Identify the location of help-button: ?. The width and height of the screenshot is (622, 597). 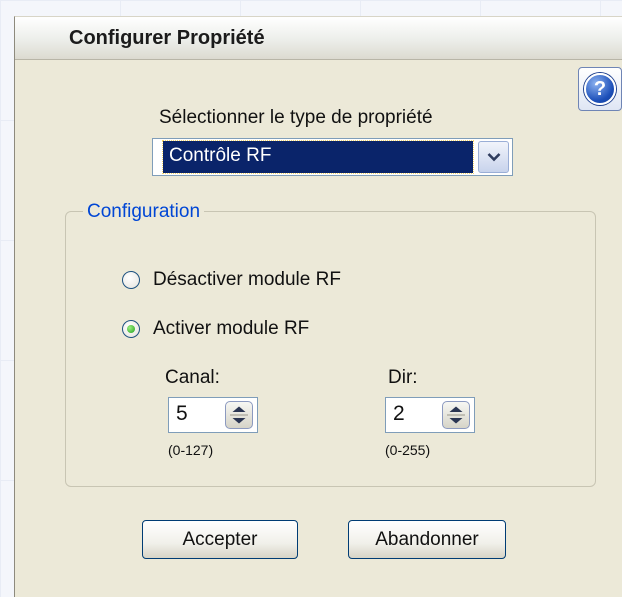
(600, 89).